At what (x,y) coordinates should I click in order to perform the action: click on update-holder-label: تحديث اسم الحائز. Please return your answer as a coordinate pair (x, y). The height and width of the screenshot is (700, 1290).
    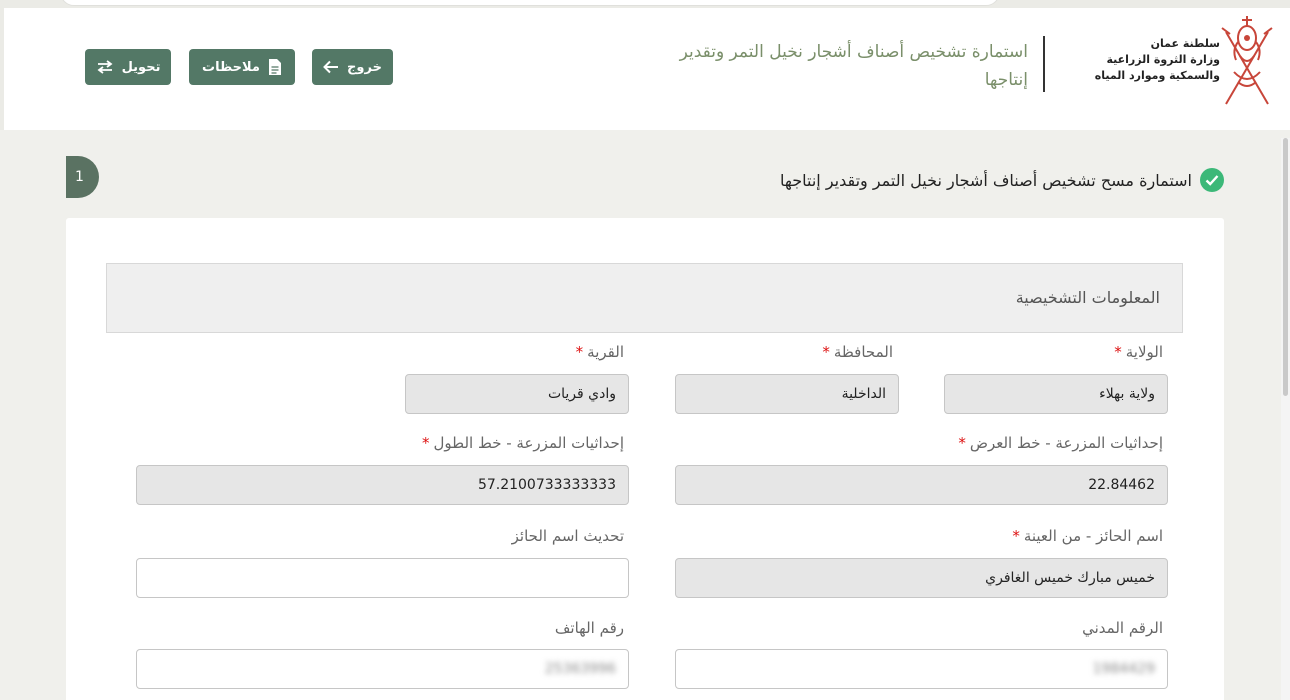
    Looking at the image, I should click on (567, 536).